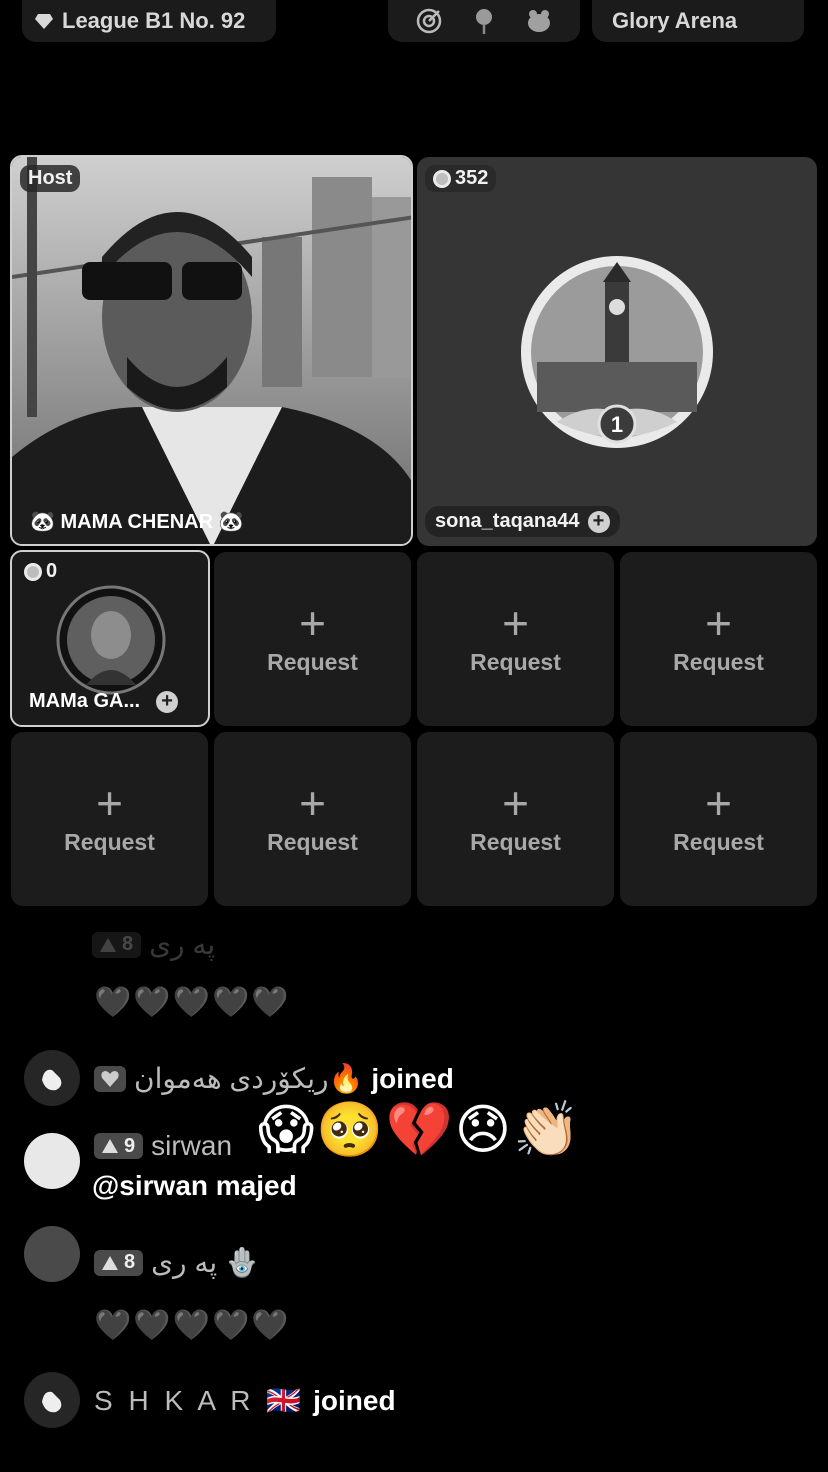  I want to click on league-label: League B1 No. 92, so click(154, 20).